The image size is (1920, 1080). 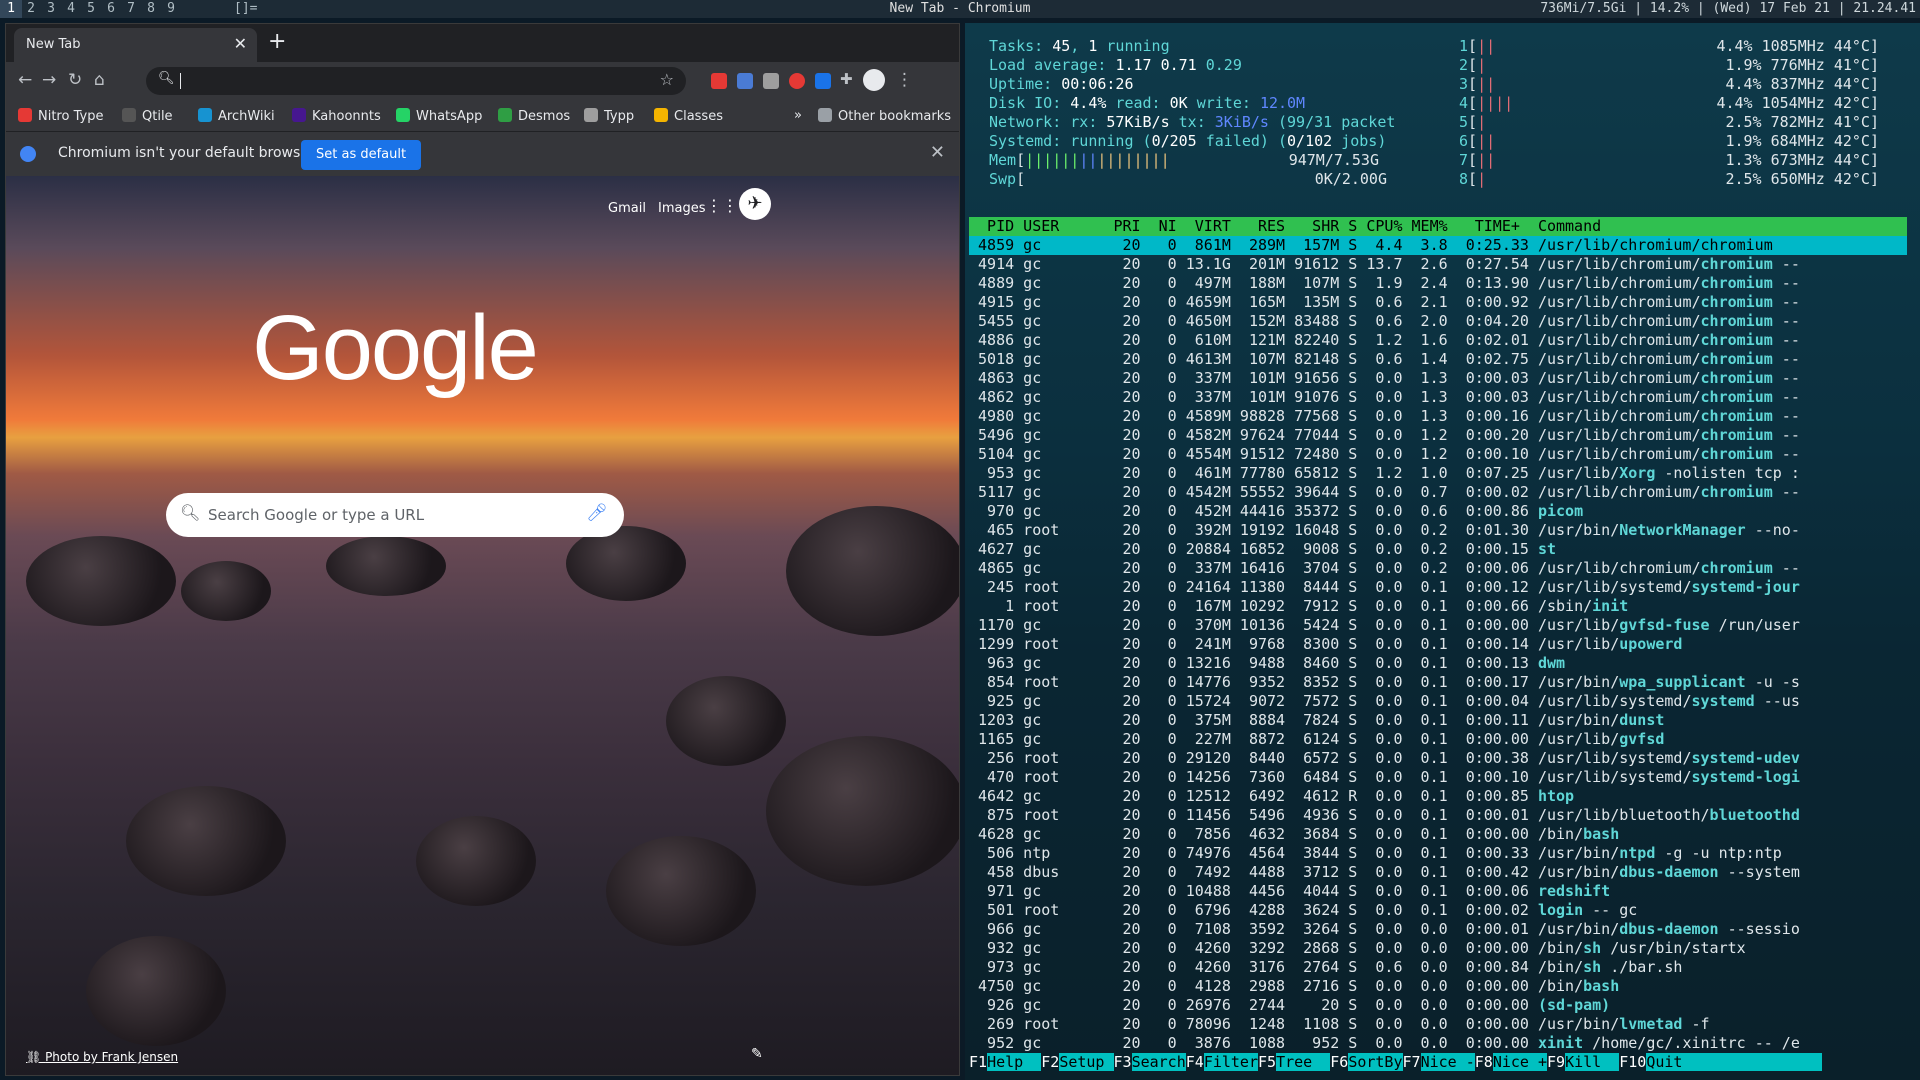 I want to click on fkey-f1: F1, so click(x=978, y=1062).